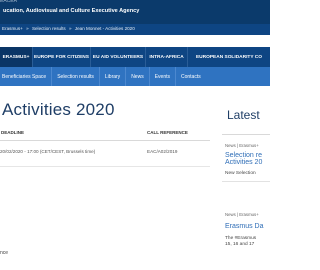 The height and width of the screenshot is (270, 320). I want to click on news-excerpt: 15, 16 and 17, so click(240, 244).